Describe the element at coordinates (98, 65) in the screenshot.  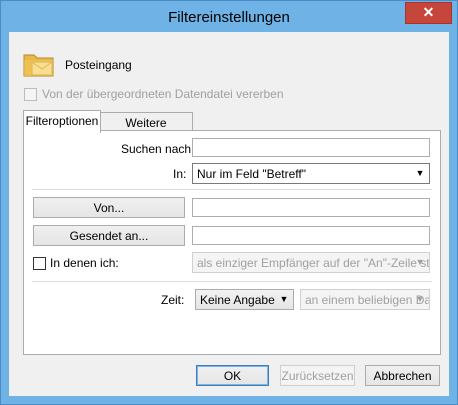
I see `folder-name: Posteingang` at that location.